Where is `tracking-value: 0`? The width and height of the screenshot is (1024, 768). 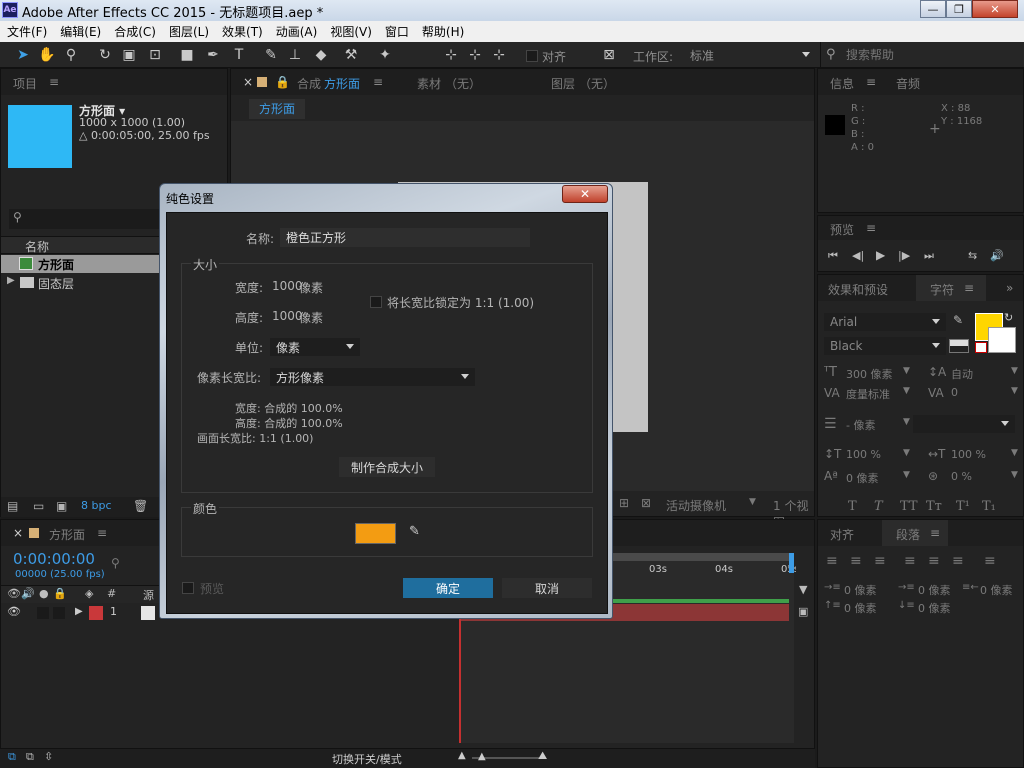
tracking-value: 0 is located at coordinates (954, 392).